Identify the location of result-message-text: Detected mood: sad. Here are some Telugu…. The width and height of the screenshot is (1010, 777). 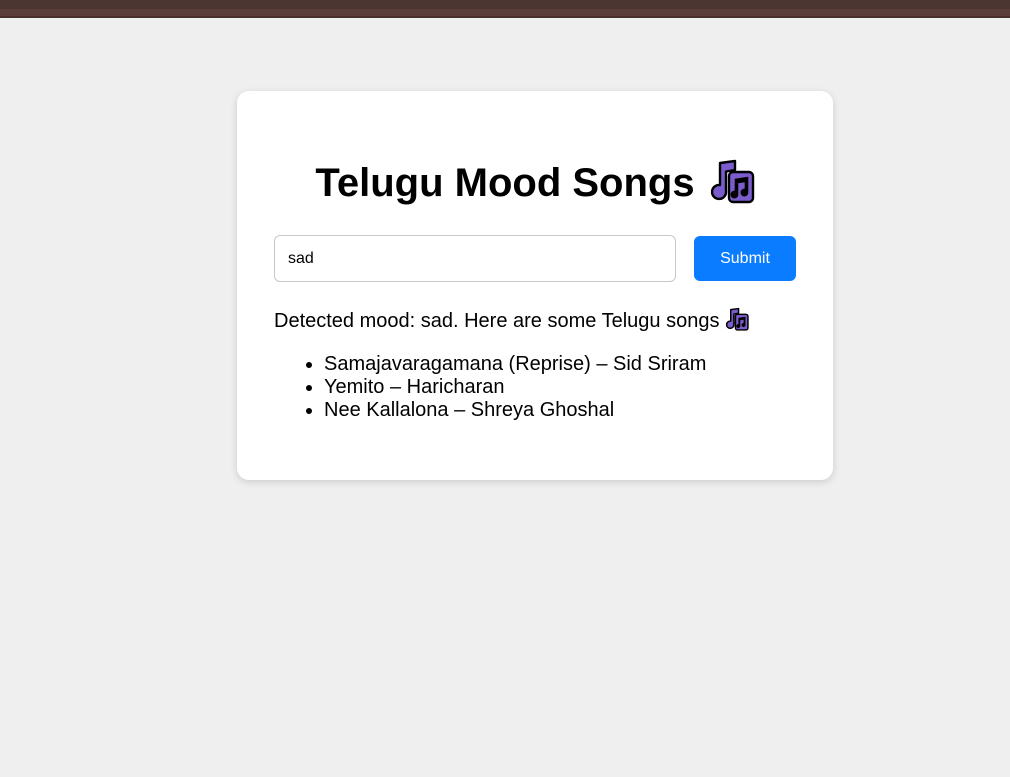
(497, 321).